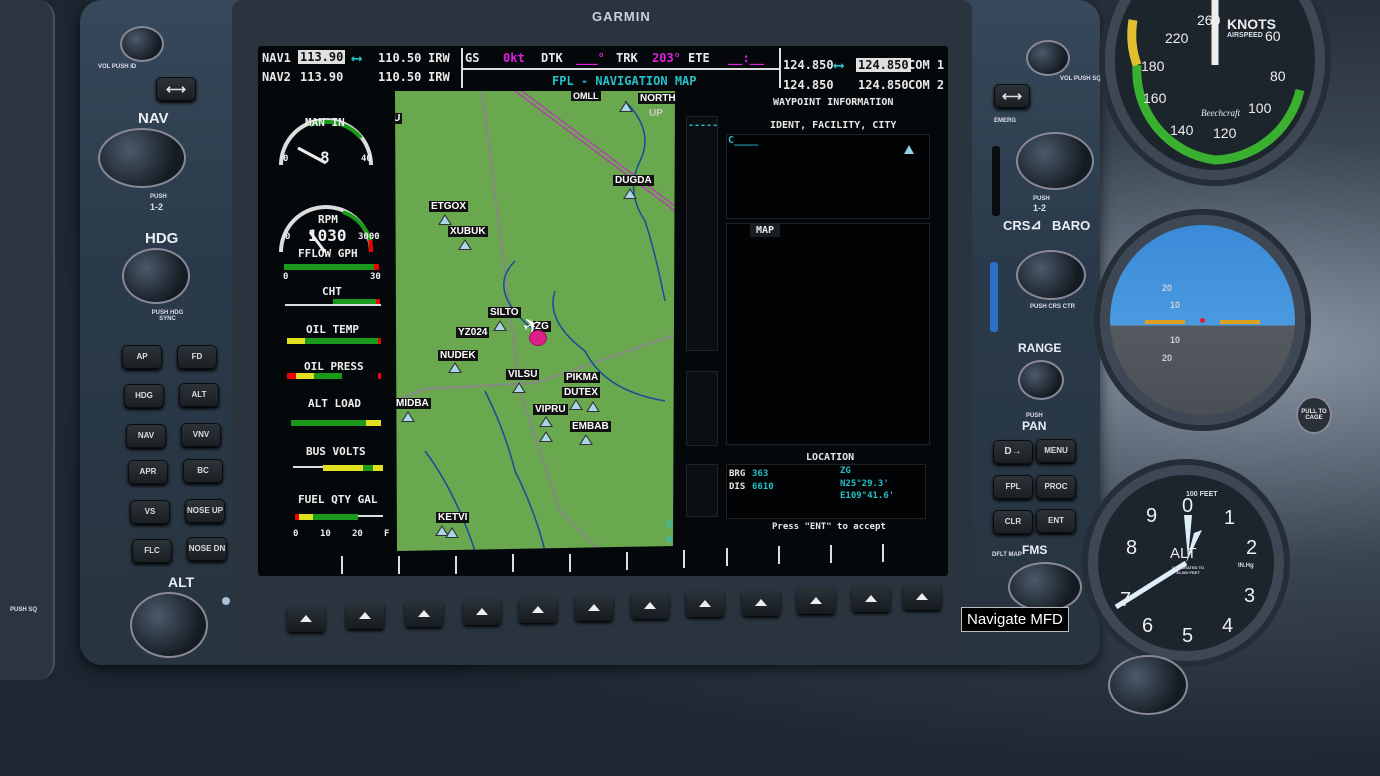 This screenshot has height=776, width=1380. I want to click on nav2-active-frequency: 113.90, so click(321, 77).